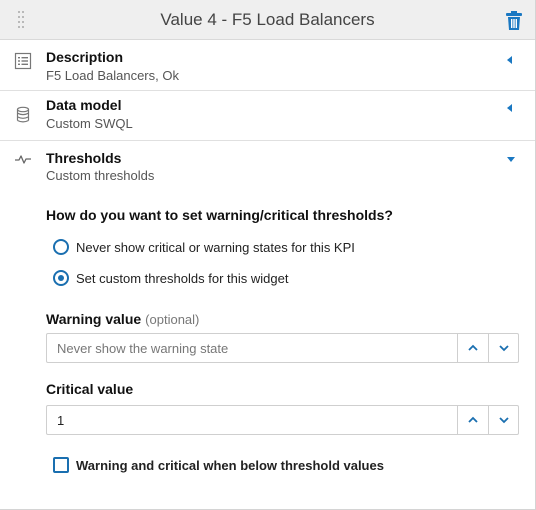 Image resolution: width=536 pixels, height=510 pixels. Describe the element at coordinates (23, 115) in the screenshot. I see `database-icon` at that location.